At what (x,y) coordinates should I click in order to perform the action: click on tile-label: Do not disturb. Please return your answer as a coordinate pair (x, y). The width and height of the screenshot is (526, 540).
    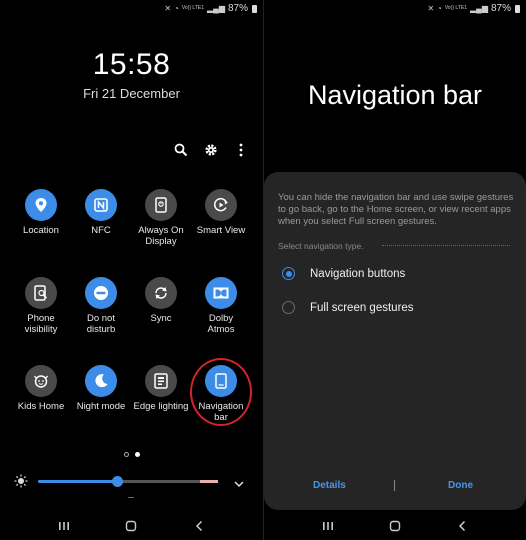
    Looking at the image, I should click on (101, 324).